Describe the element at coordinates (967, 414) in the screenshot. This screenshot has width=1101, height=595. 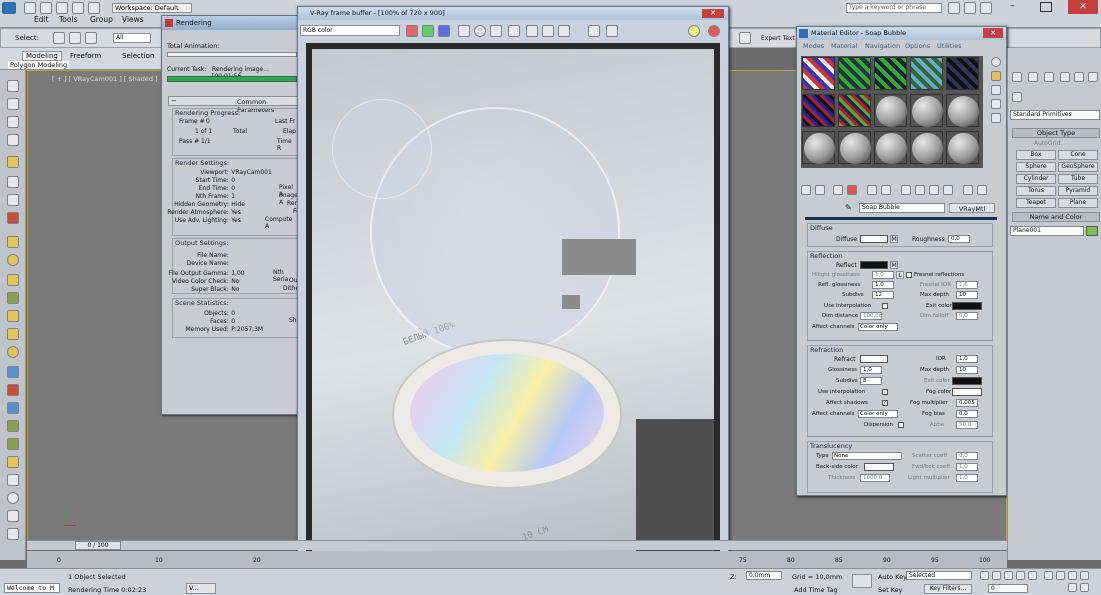
I see `fog-bias-spinner: 0,0` at that location.